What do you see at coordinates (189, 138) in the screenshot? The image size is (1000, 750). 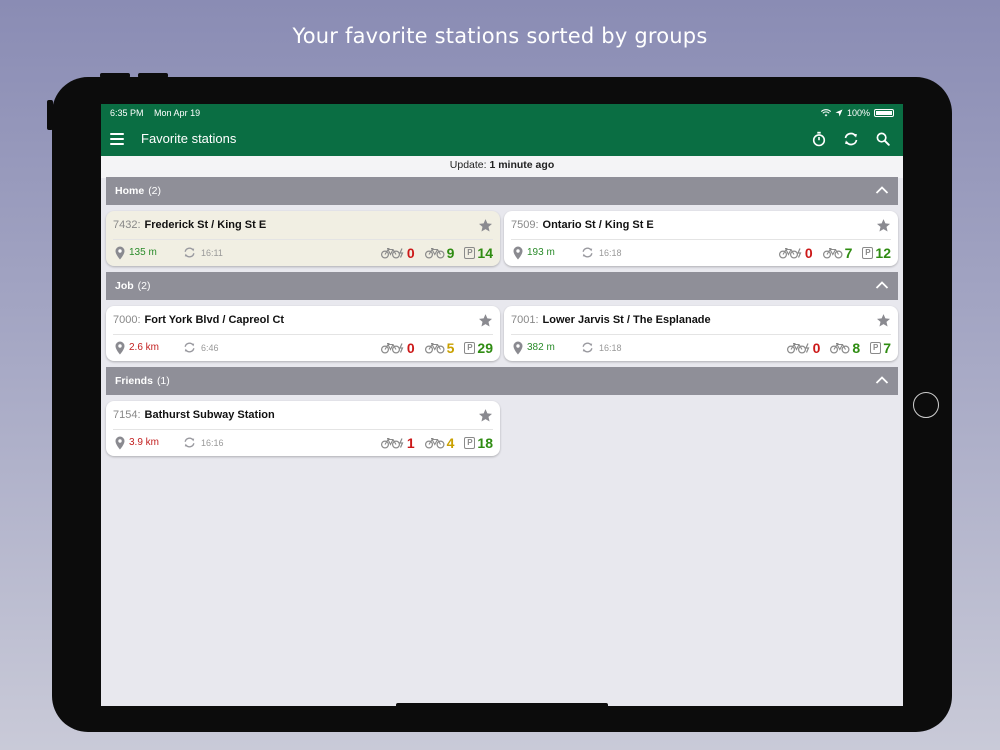 I see `page-title: Favorite stations` at bounding box center [189, 138].